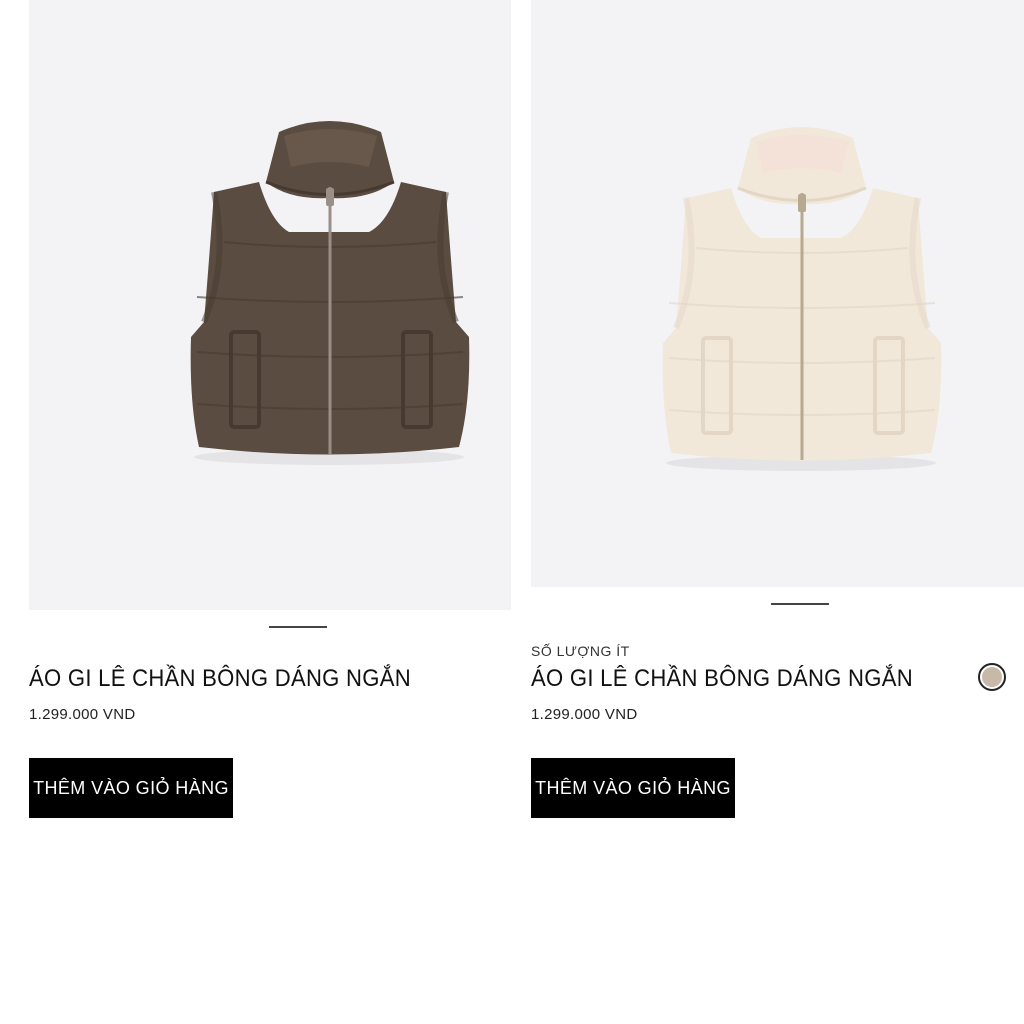  What do you see at coordinates (580, 651) in the screenshot?
I see `low-stock-badge: SỐ LƯỢNG ÍT` at bounding box center [580, 651].